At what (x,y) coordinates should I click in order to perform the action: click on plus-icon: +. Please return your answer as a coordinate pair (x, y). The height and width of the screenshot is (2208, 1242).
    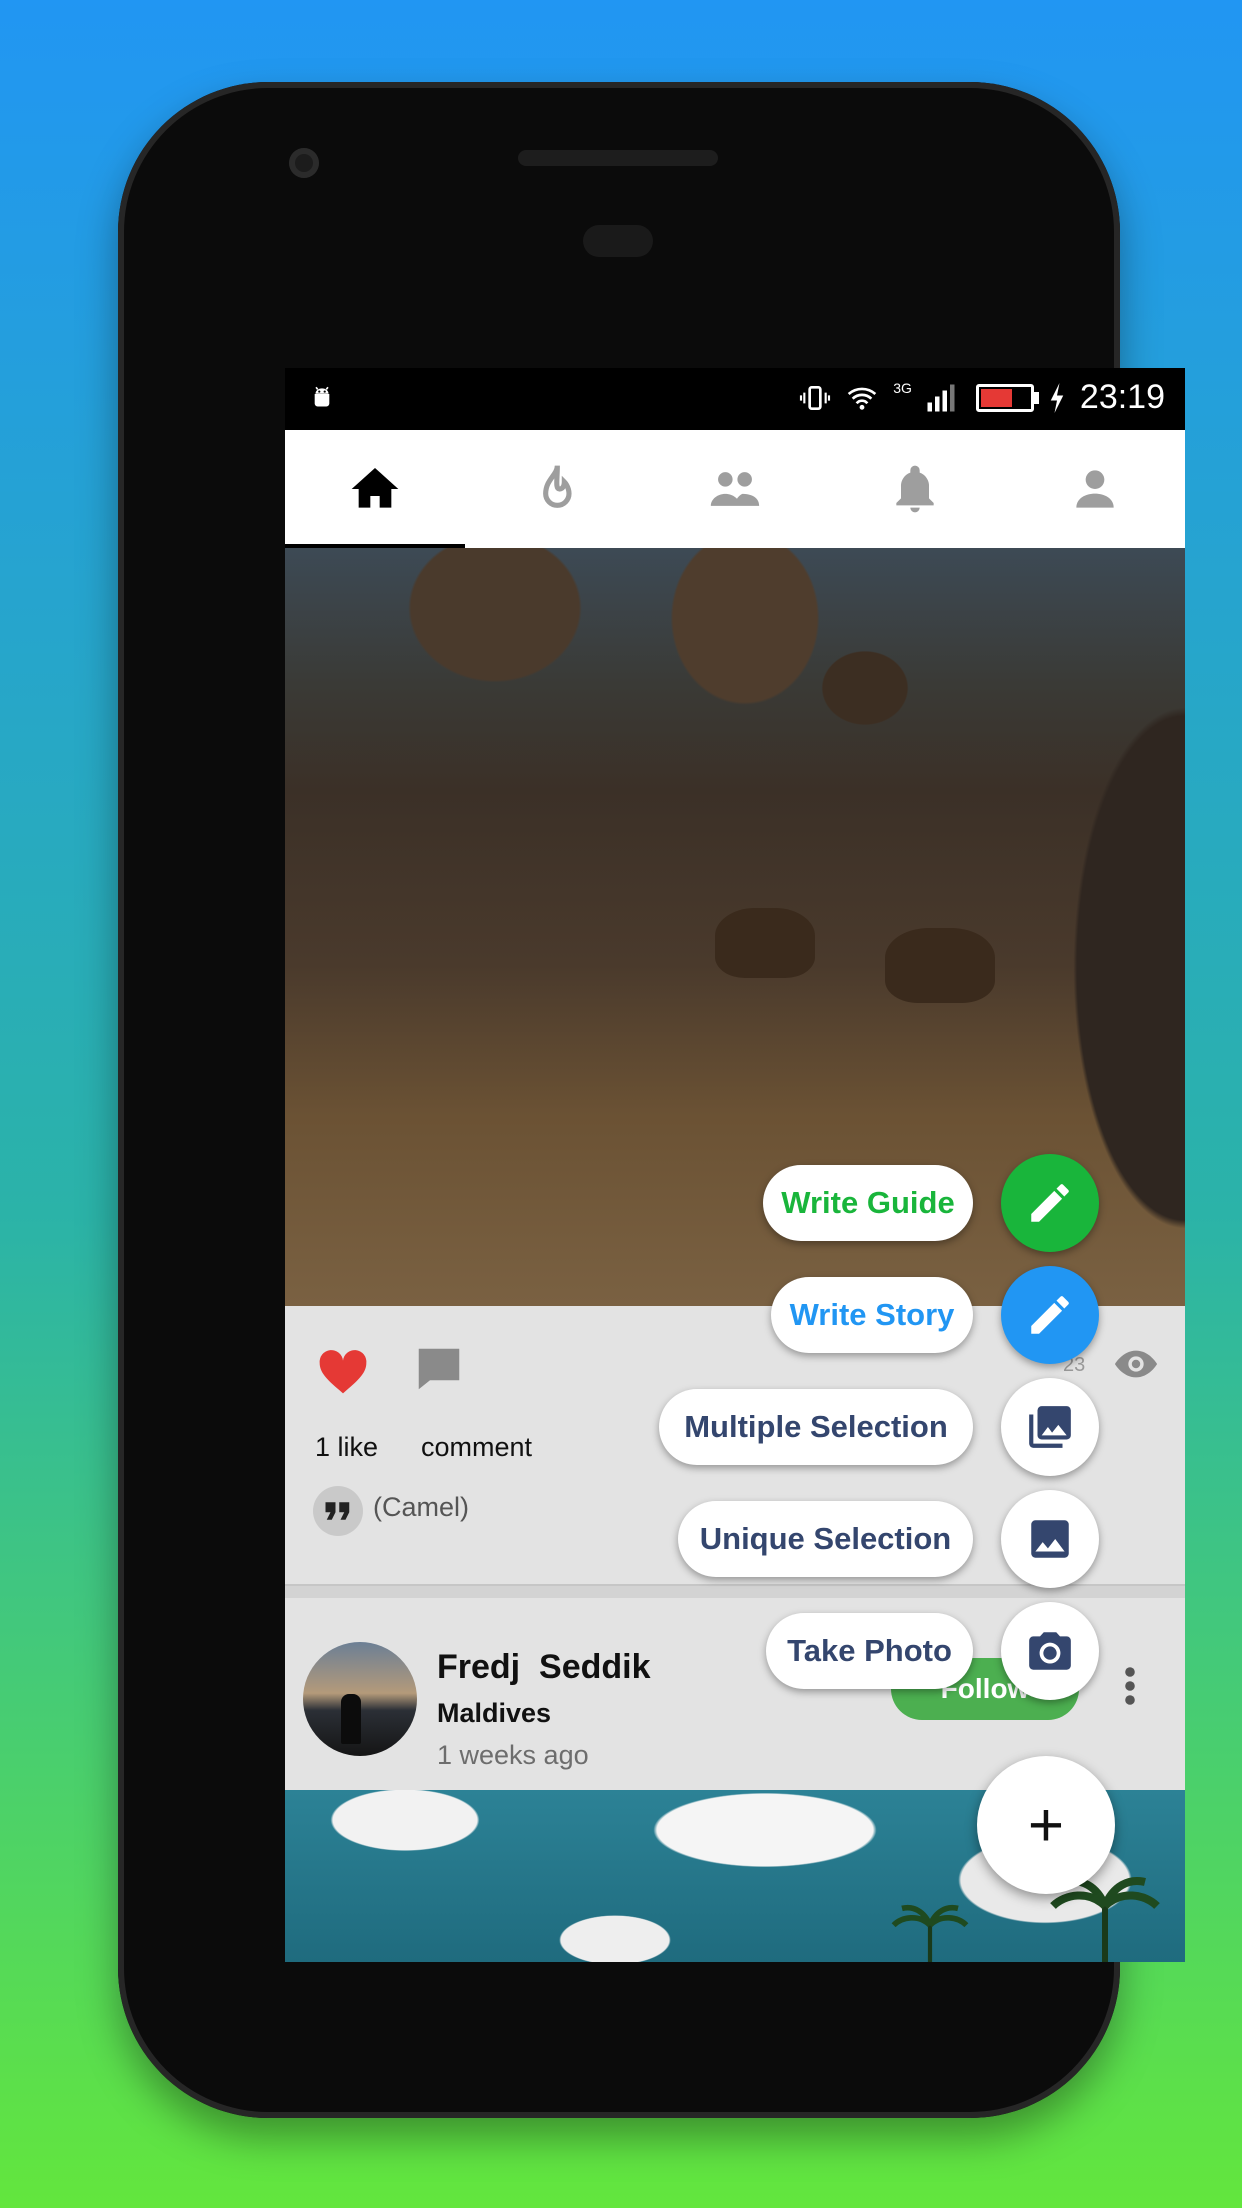
    Looking at the image, I should click on (1046, 1825).